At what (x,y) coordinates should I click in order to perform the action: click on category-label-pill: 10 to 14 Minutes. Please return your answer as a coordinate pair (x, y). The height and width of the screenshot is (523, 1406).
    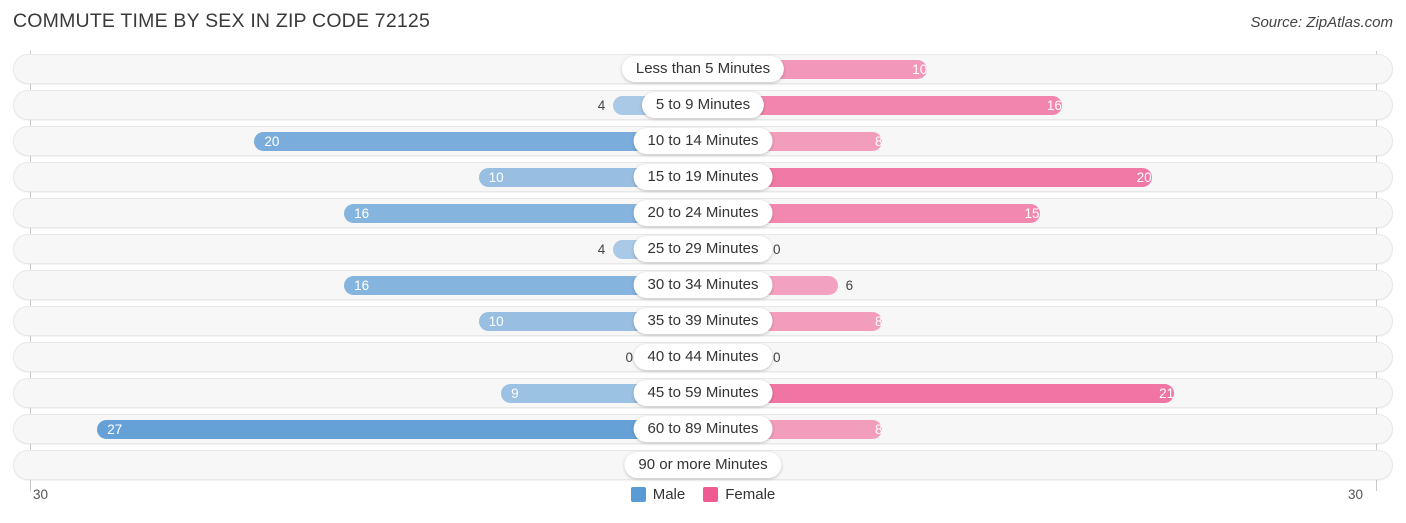
    Looking at the image, I should click on (703, 141).